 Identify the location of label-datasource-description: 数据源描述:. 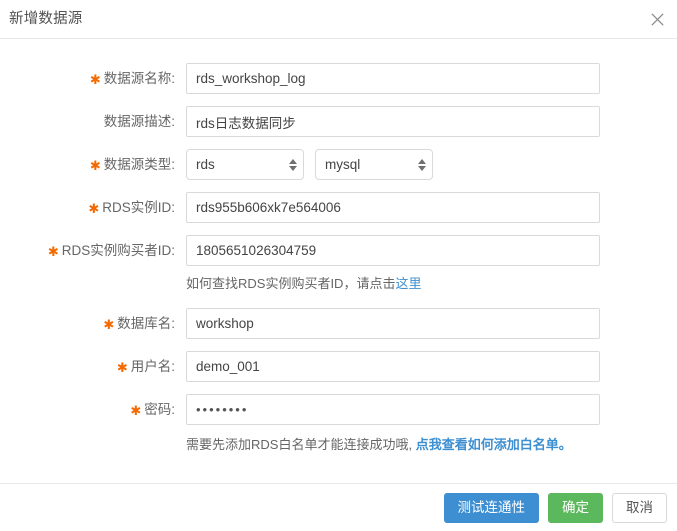
(139, 121).